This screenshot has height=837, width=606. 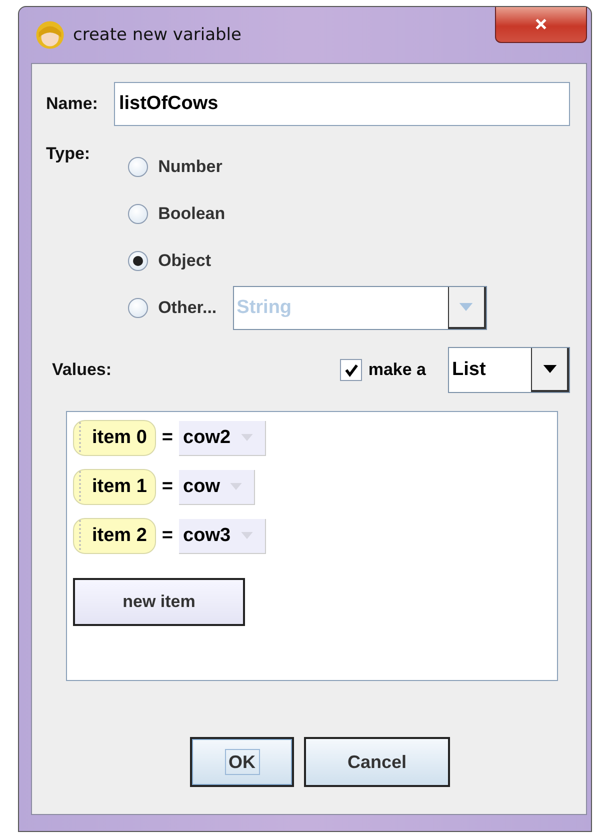 I want to click on radio-label: Boolean, so click(x=192, y=214).